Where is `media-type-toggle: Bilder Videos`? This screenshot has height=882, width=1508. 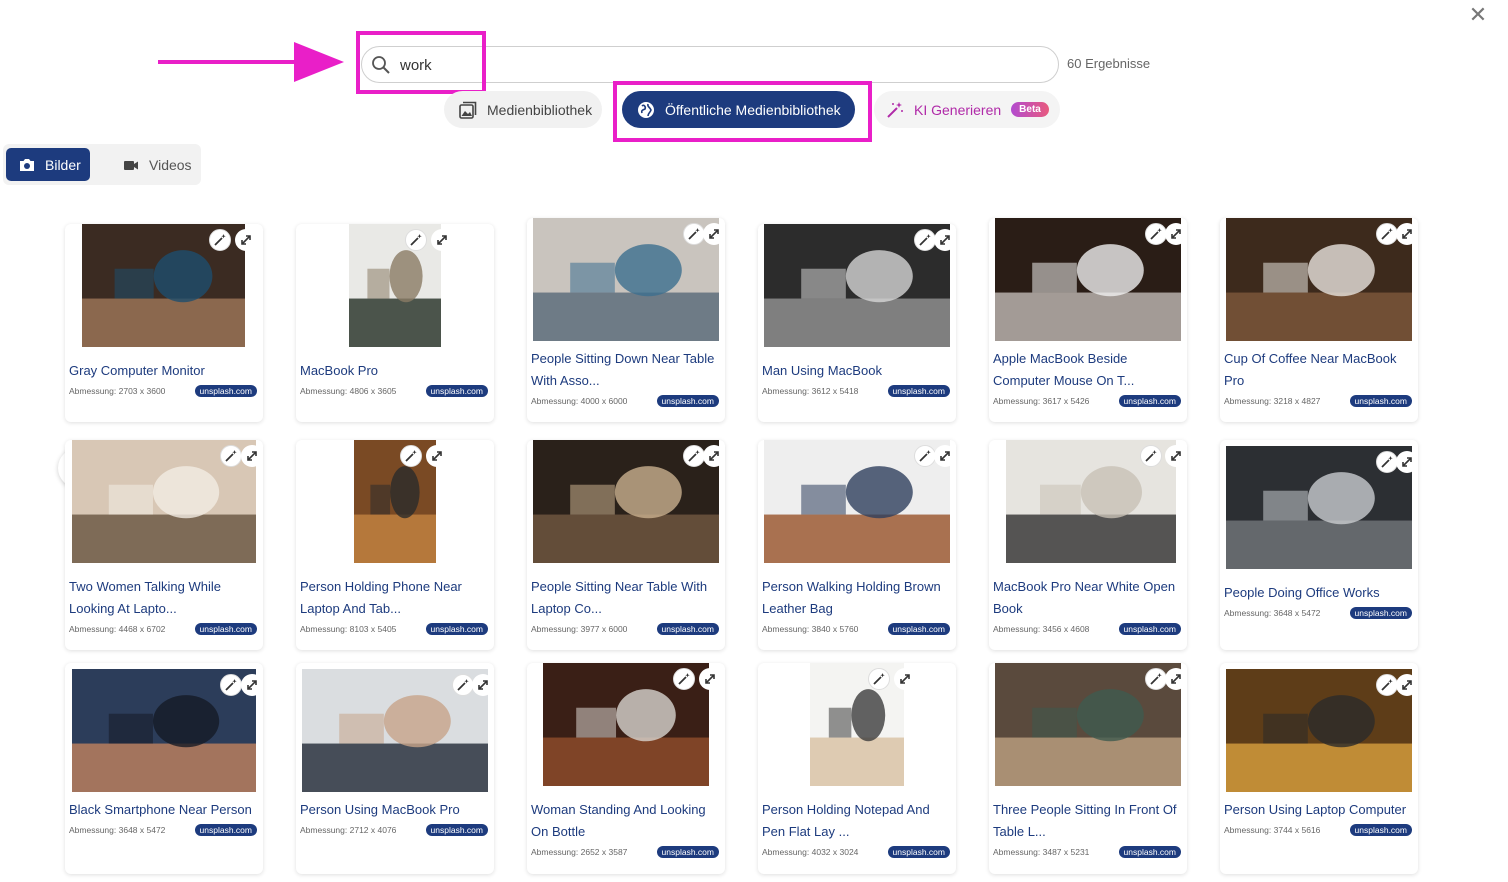 media-type-toggle: Bilder Videos is located at coordinates (102, 164).